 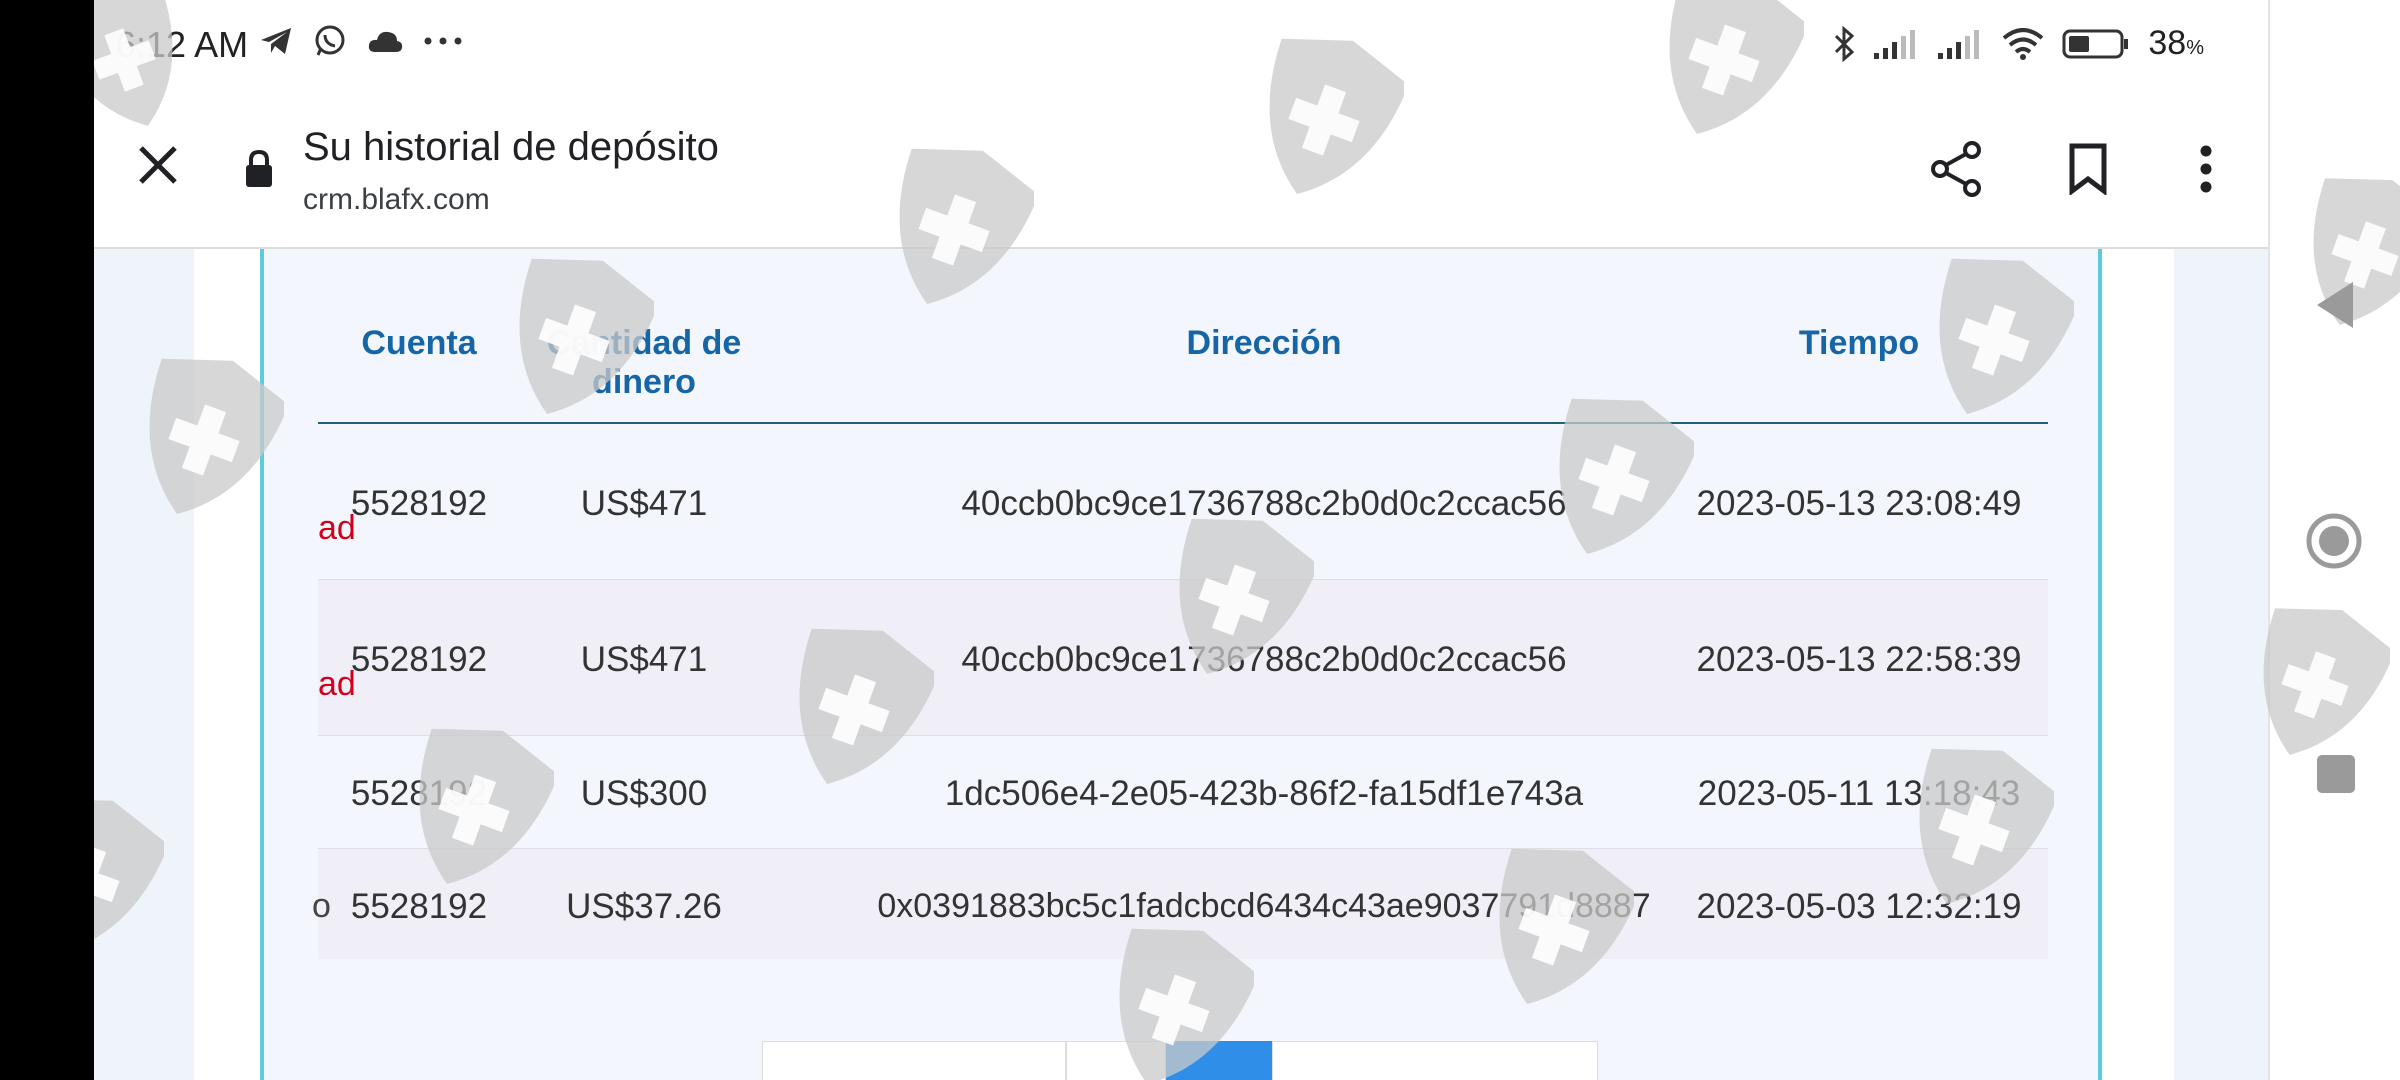 I want to click on lock-icon, so click(x=259, y=168).